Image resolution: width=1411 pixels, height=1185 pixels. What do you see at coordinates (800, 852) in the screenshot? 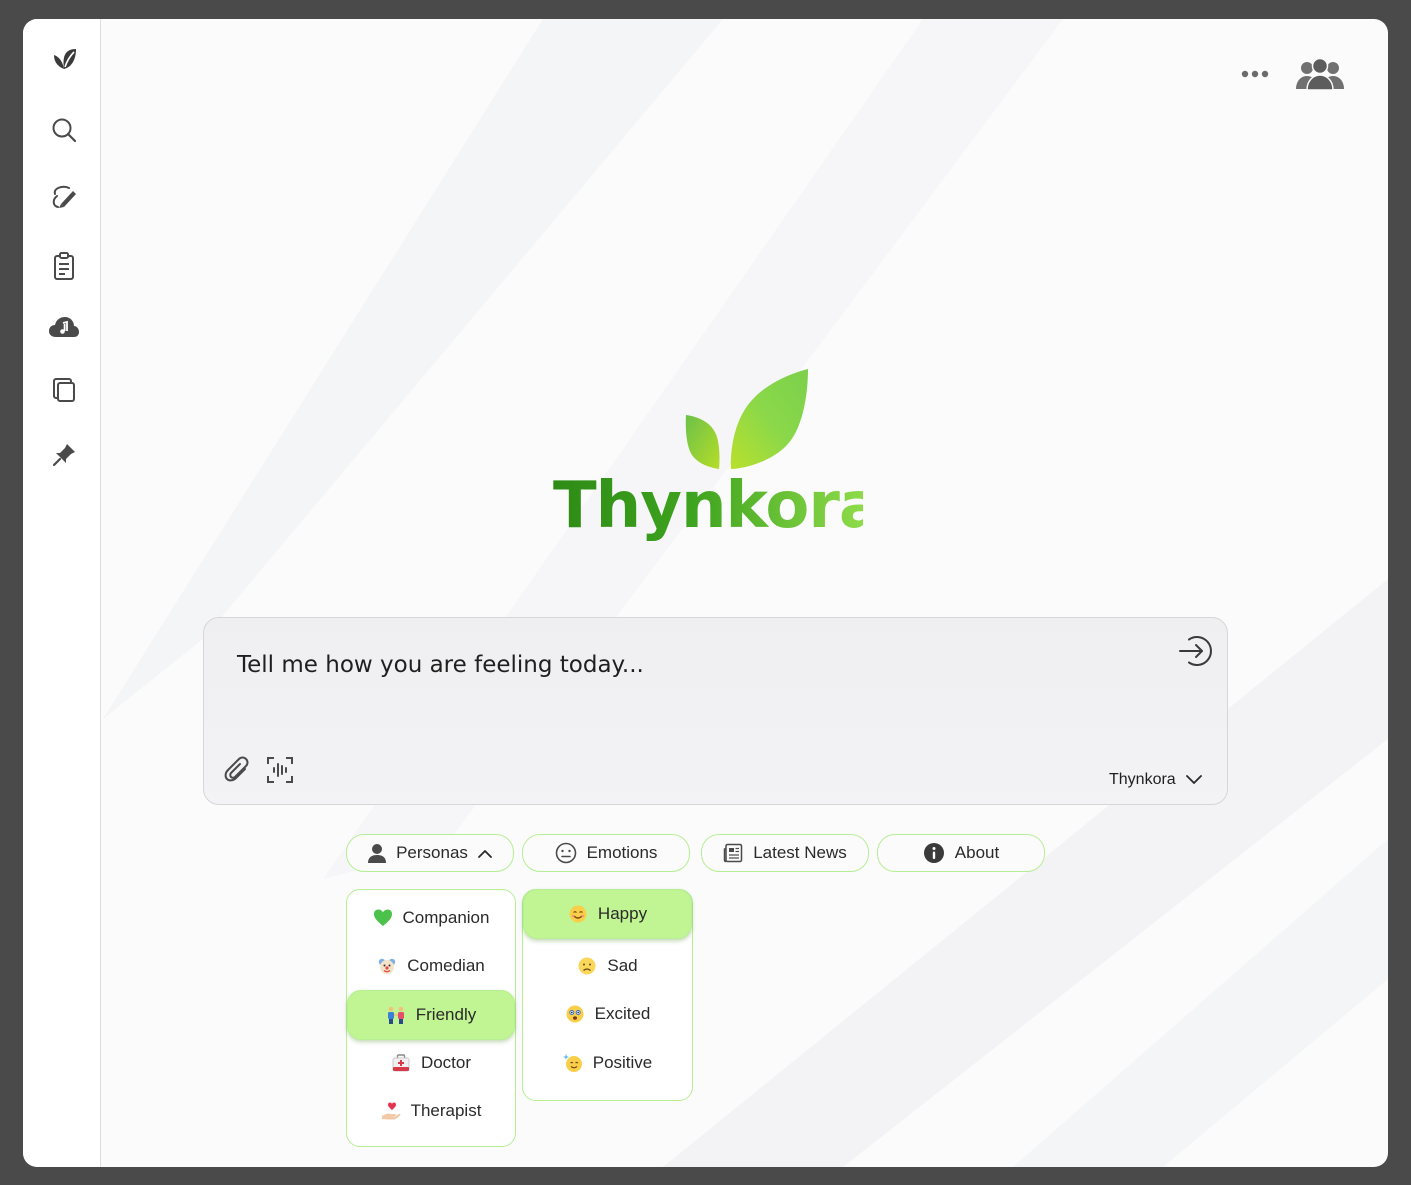
I see `latest-news-label: Latest News` at bounding box center [800, 852].